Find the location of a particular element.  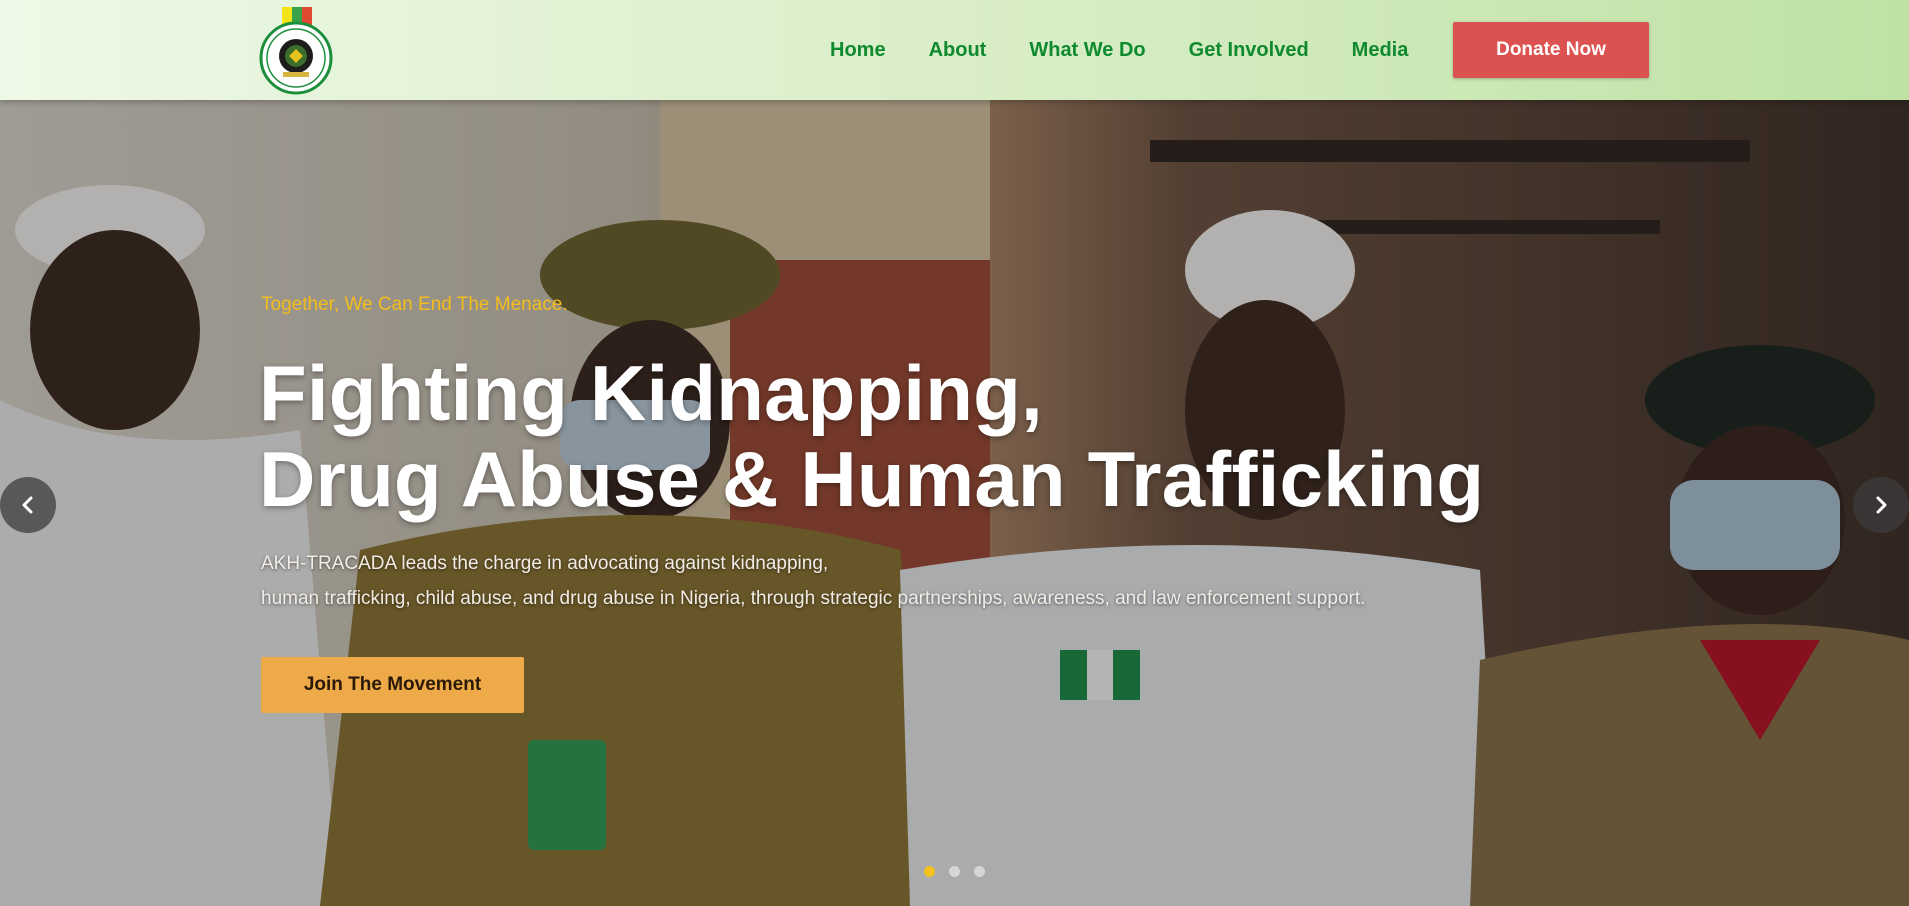

carousel-indicators is located at coordinates (954, 871).